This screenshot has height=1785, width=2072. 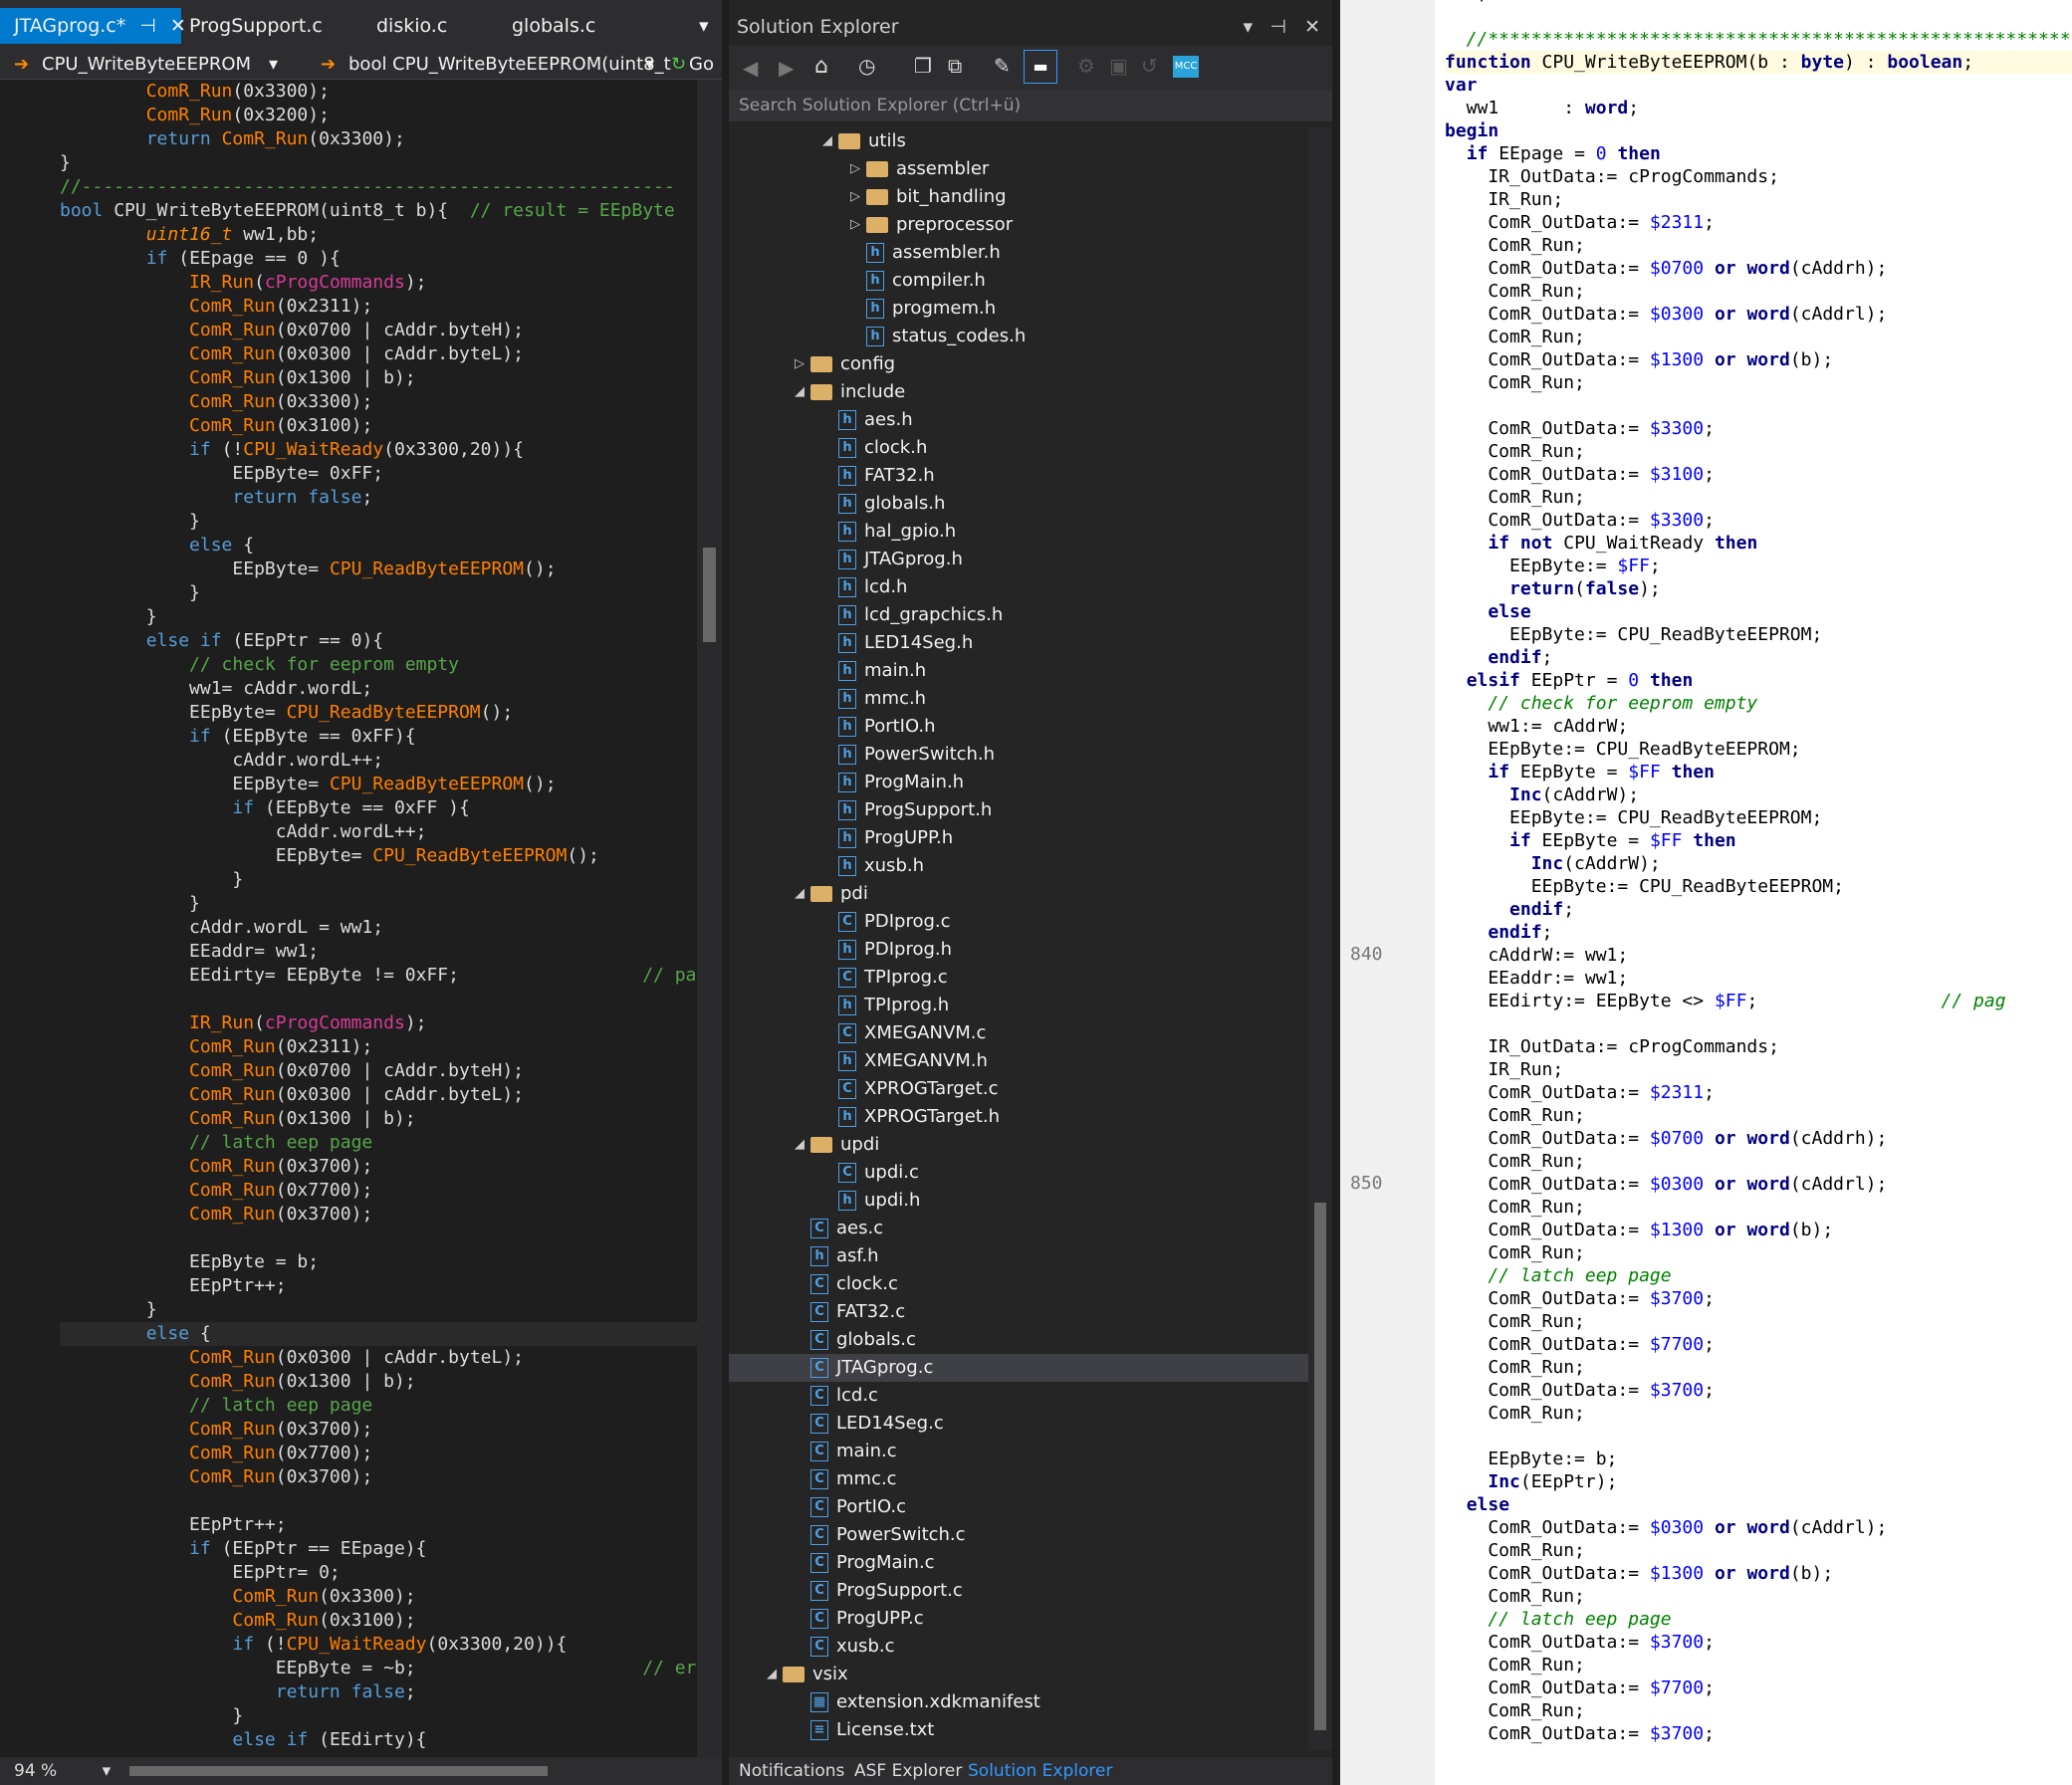 What do you see at coordinates (880, 1535) in the screenshot?
I see `tree-item: C PowerSwitch.c` at bounding box center [880, 1535].